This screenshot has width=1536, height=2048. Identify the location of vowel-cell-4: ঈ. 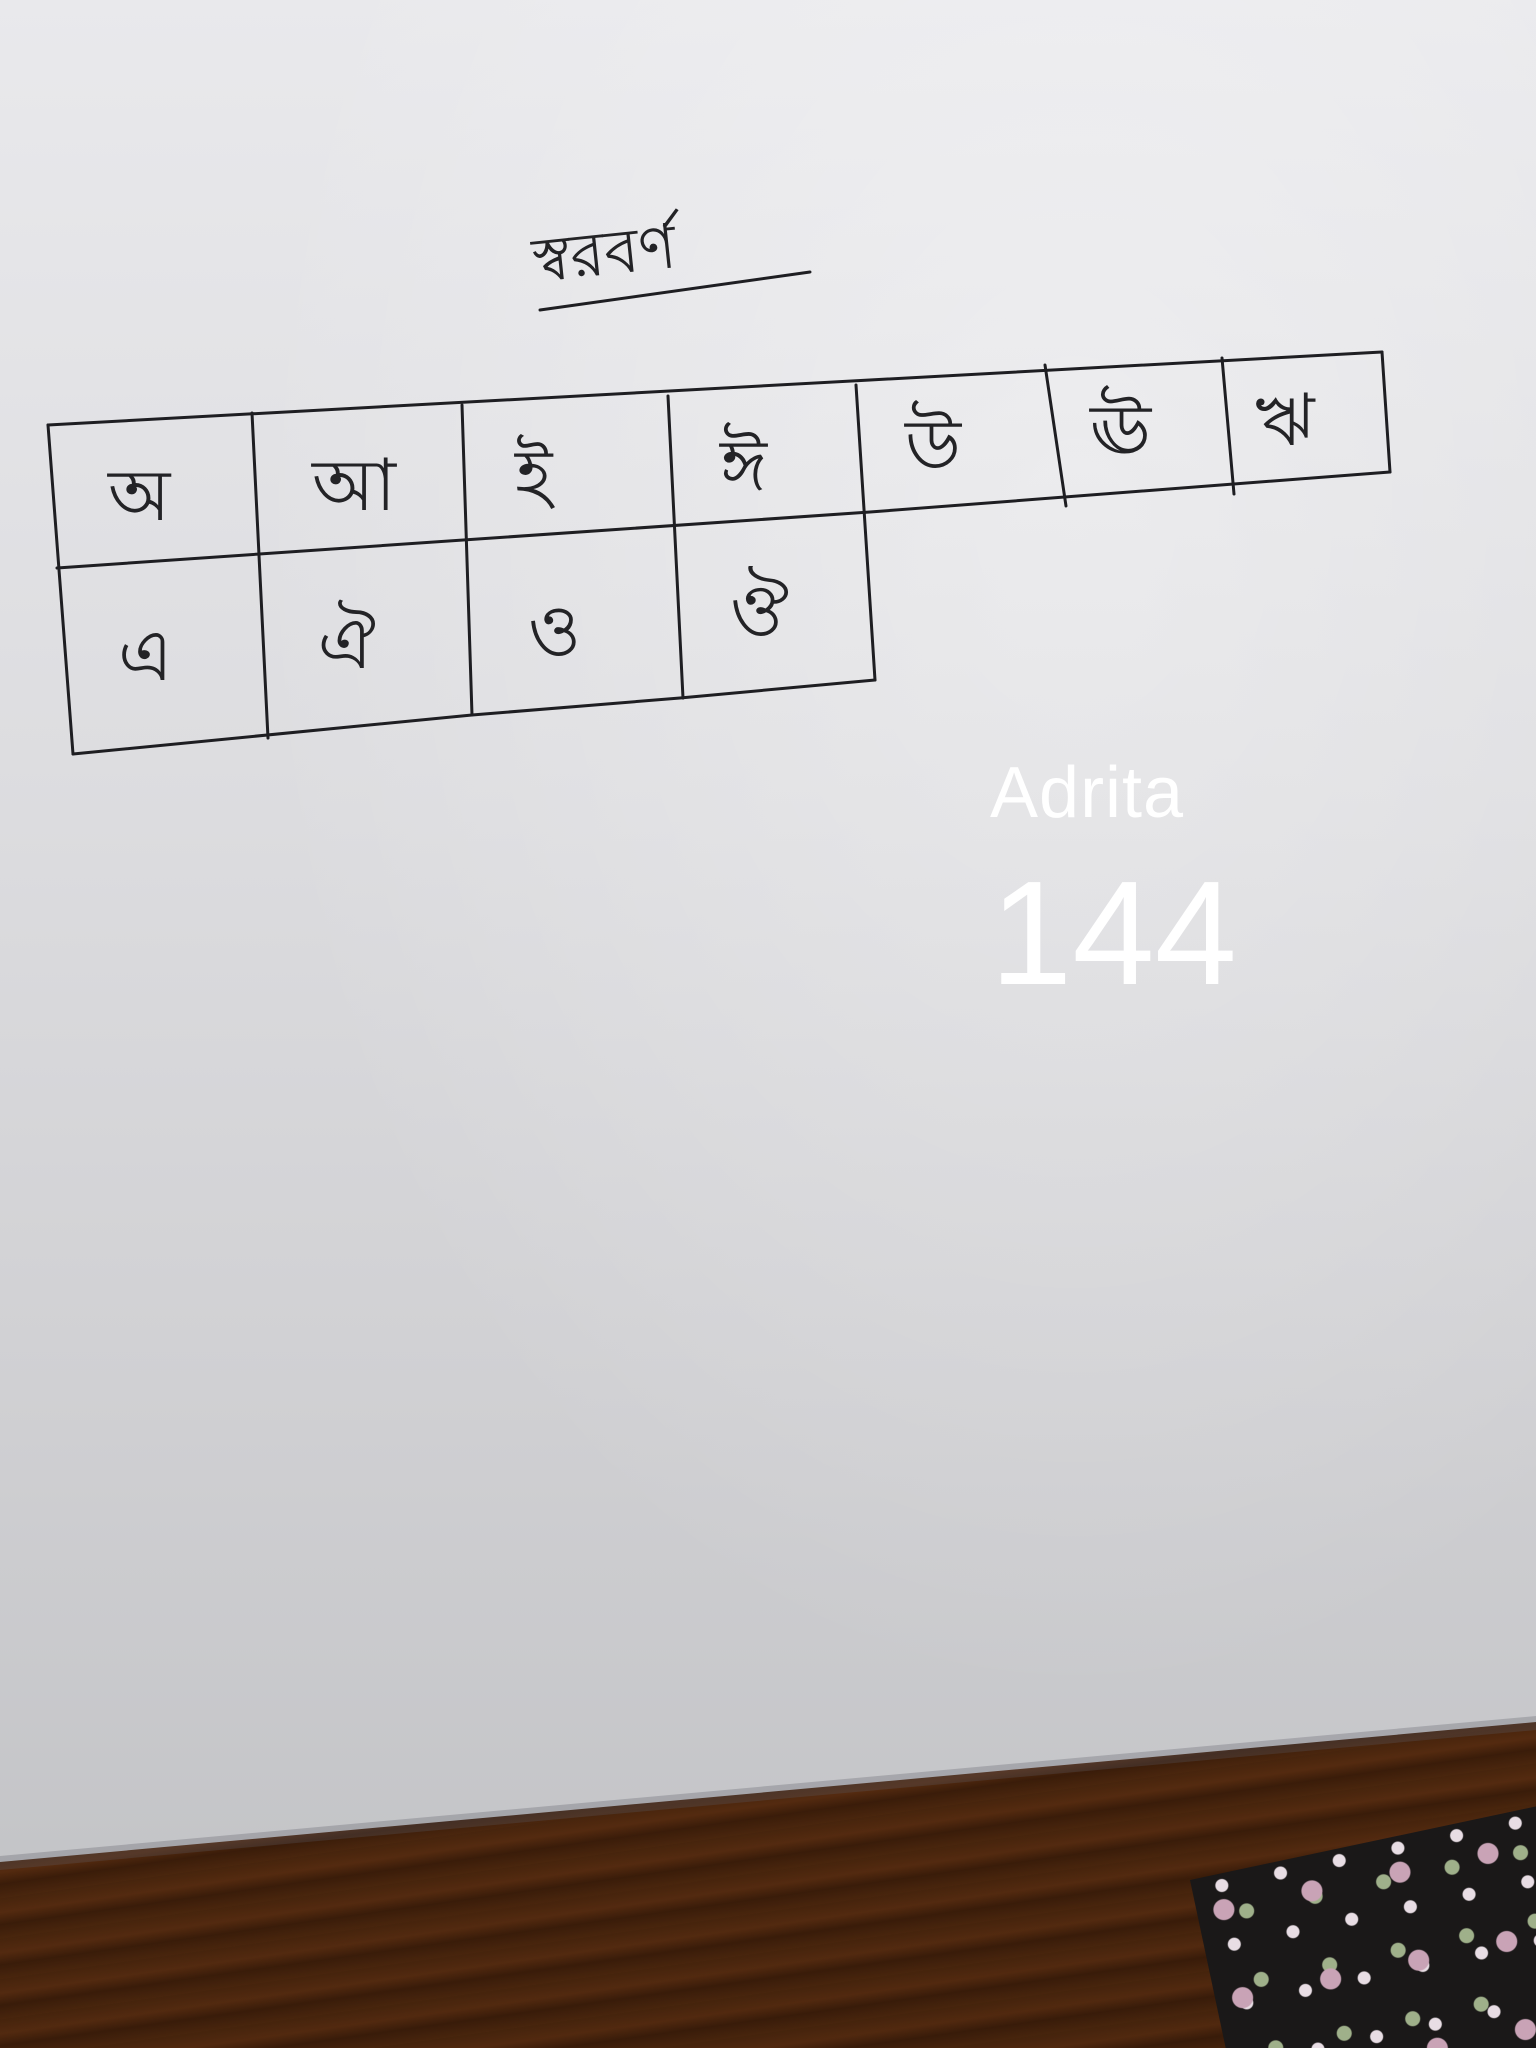
(743, 464).